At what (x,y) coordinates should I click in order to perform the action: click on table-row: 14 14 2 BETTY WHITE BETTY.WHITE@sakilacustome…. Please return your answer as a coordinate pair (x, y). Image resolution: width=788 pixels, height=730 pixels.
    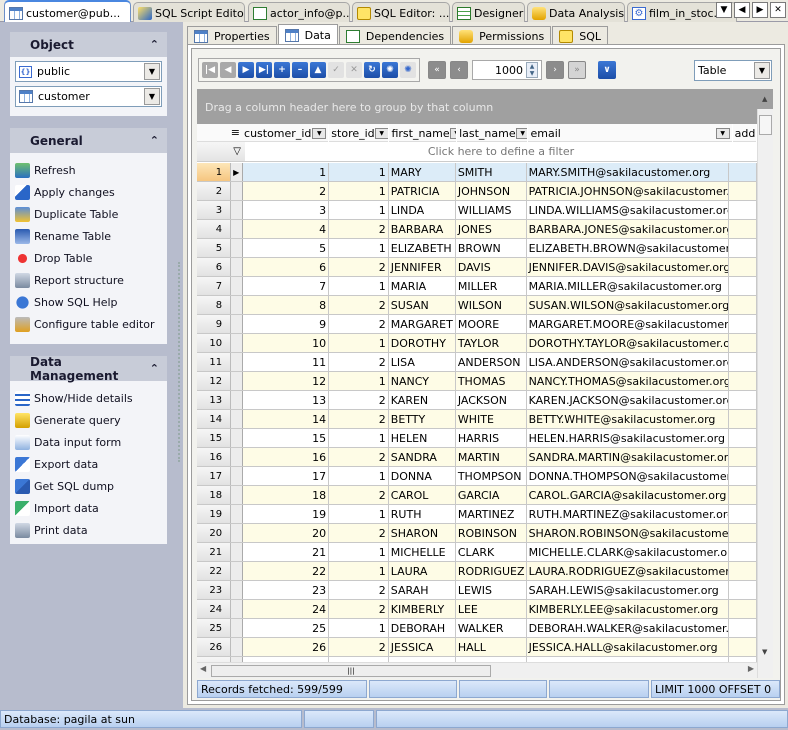
    Looking at the image, I should click on (477, 419).